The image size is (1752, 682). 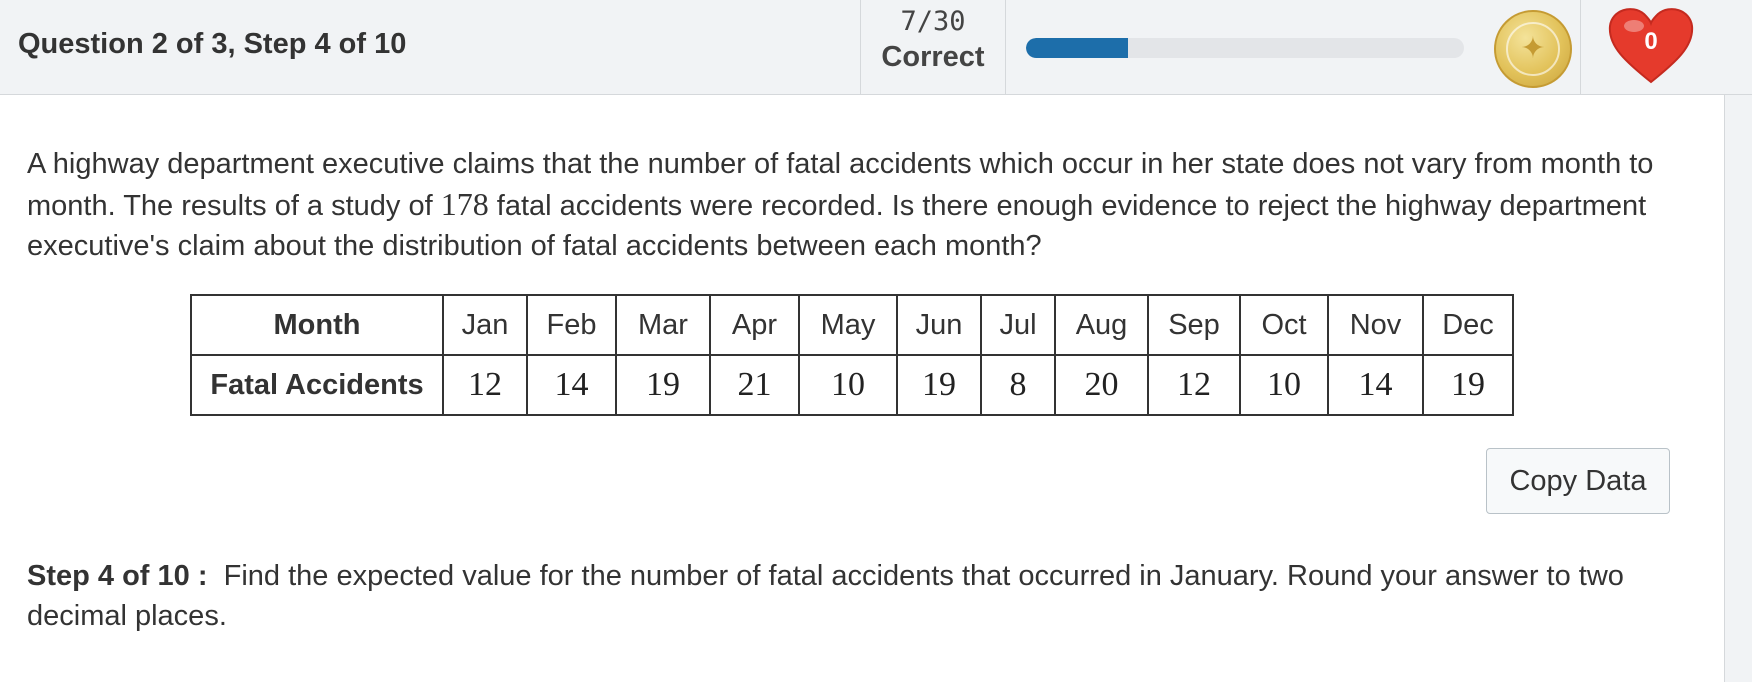 I want to click on hearts-count: 0, so click(x=1651, y=41).